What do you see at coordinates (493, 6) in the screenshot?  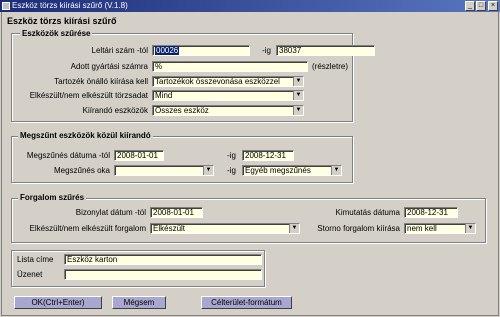 I see `close-button: ×` at bounding box center [493, 6].